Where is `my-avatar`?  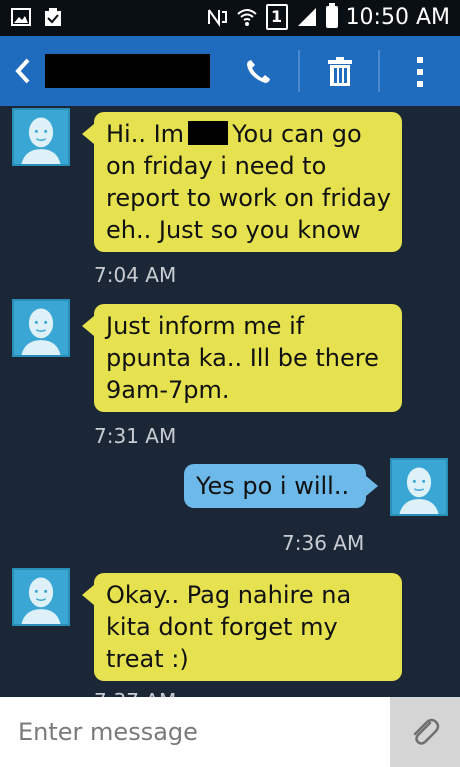 my-avatar is located at coordinates (419, 487).